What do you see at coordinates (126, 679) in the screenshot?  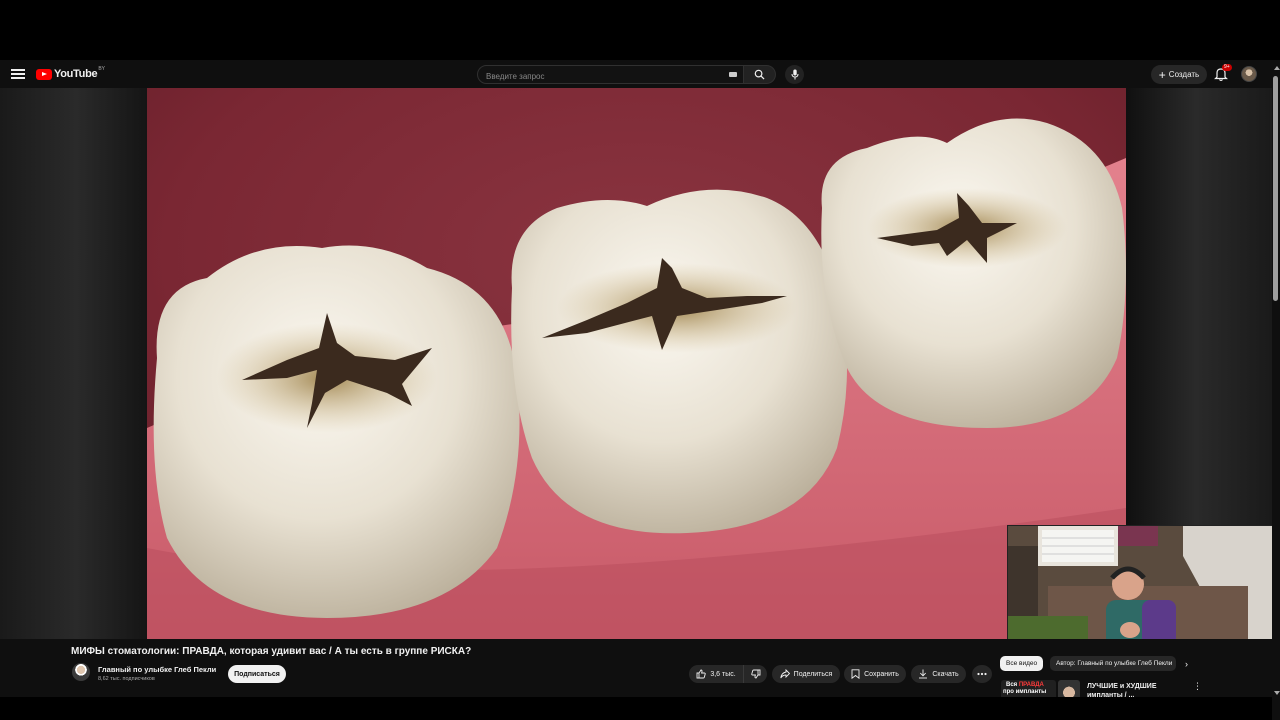 I see `subscriber-count: 8,62 тыс. подписчиков` at bounding box center [126, 679].